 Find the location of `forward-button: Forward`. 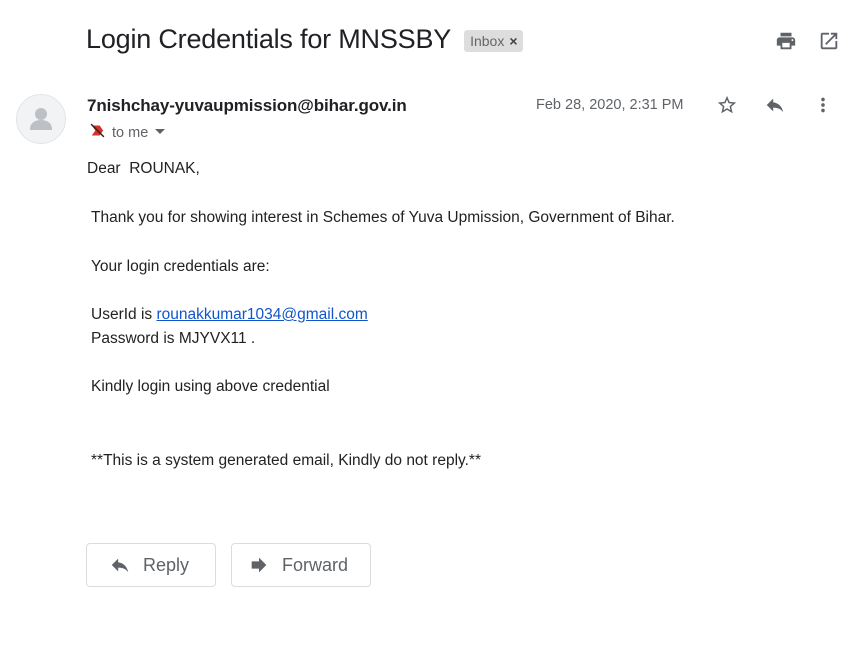

forward-button: Forward is located at coordinates (301, 565).